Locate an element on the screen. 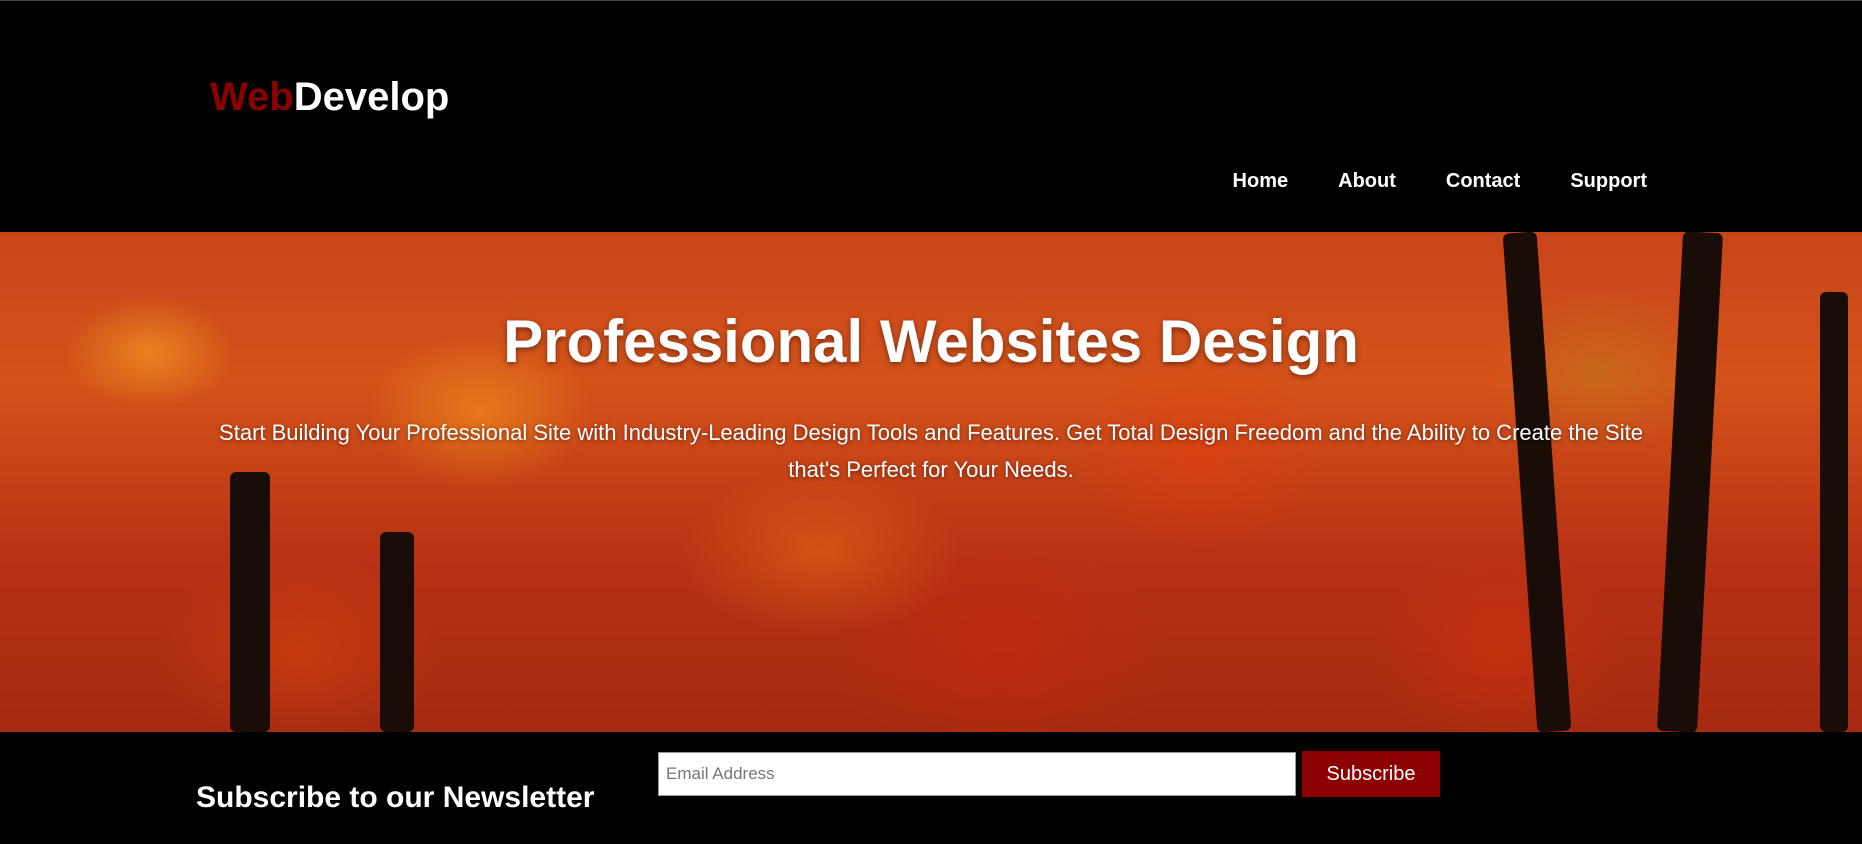 This screenshot has height=844, width=1862. nav-link-about: About is located at coordinates (1367, 181).